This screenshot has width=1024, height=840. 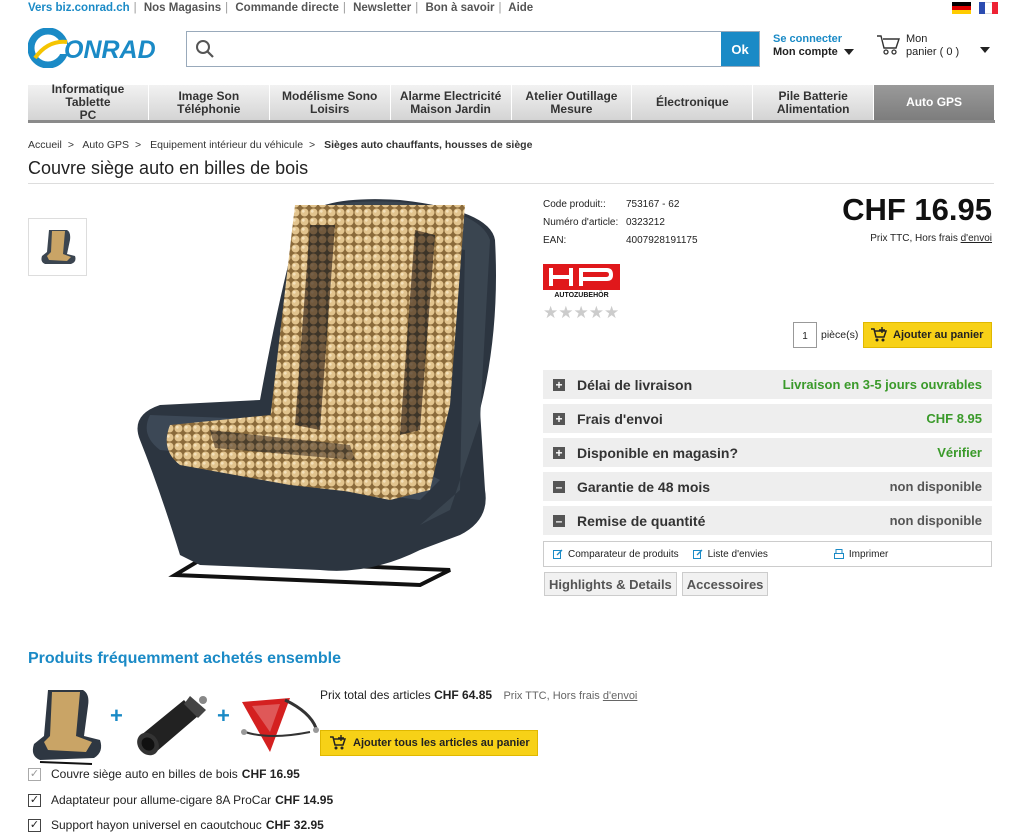 I want to click on spec-label: Code produit::, so click(x=574, y=204).